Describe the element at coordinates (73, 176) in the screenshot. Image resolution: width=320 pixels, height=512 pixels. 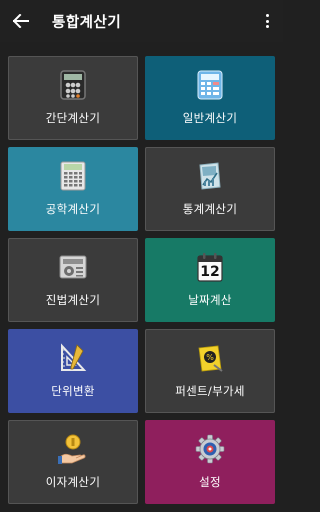
I see `scientific-calculator-icon` at that location.